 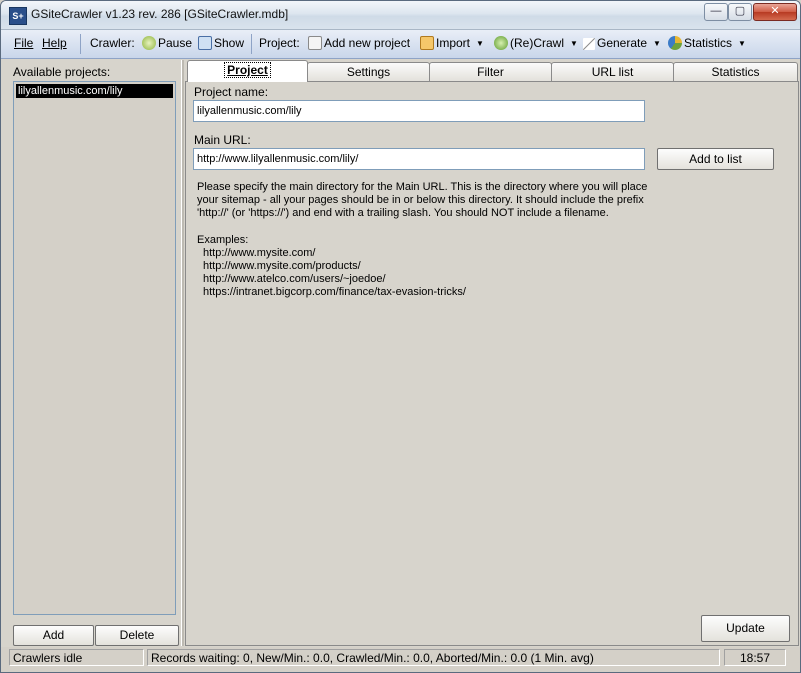 What do you see at coordinates (755, 657) in the screenshot?
I see `clock: 18:57` at bounding box center [755, 657].